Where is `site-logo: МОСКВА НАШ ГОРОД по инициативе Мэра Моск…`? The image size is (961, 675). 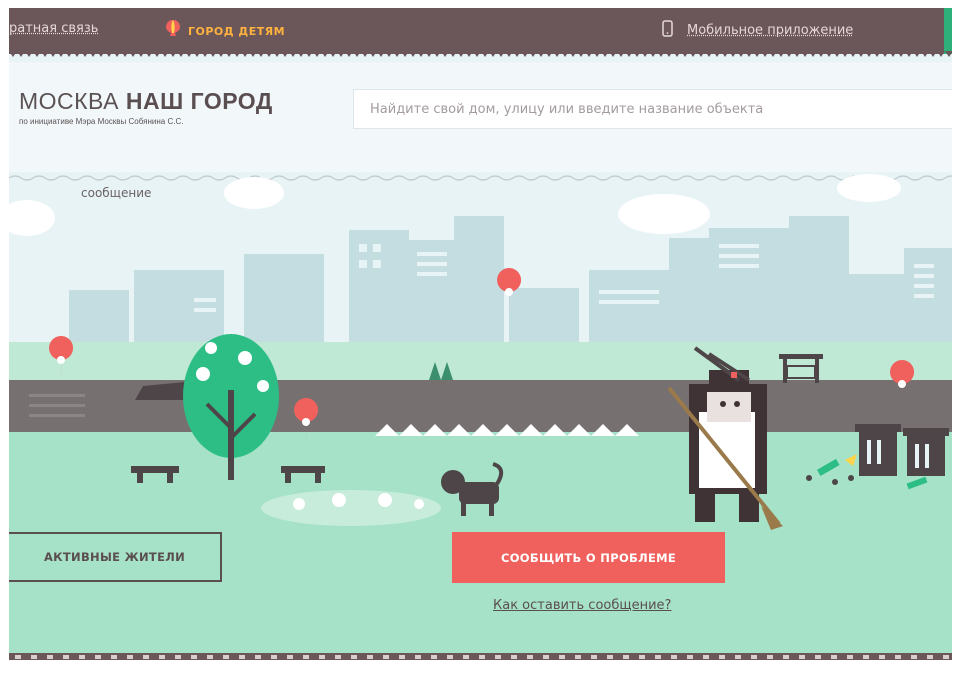
site-logo: МОСКВА НАШ ГОРОД по инициативе Мэра Моск… is located at coordinates (146, 107).